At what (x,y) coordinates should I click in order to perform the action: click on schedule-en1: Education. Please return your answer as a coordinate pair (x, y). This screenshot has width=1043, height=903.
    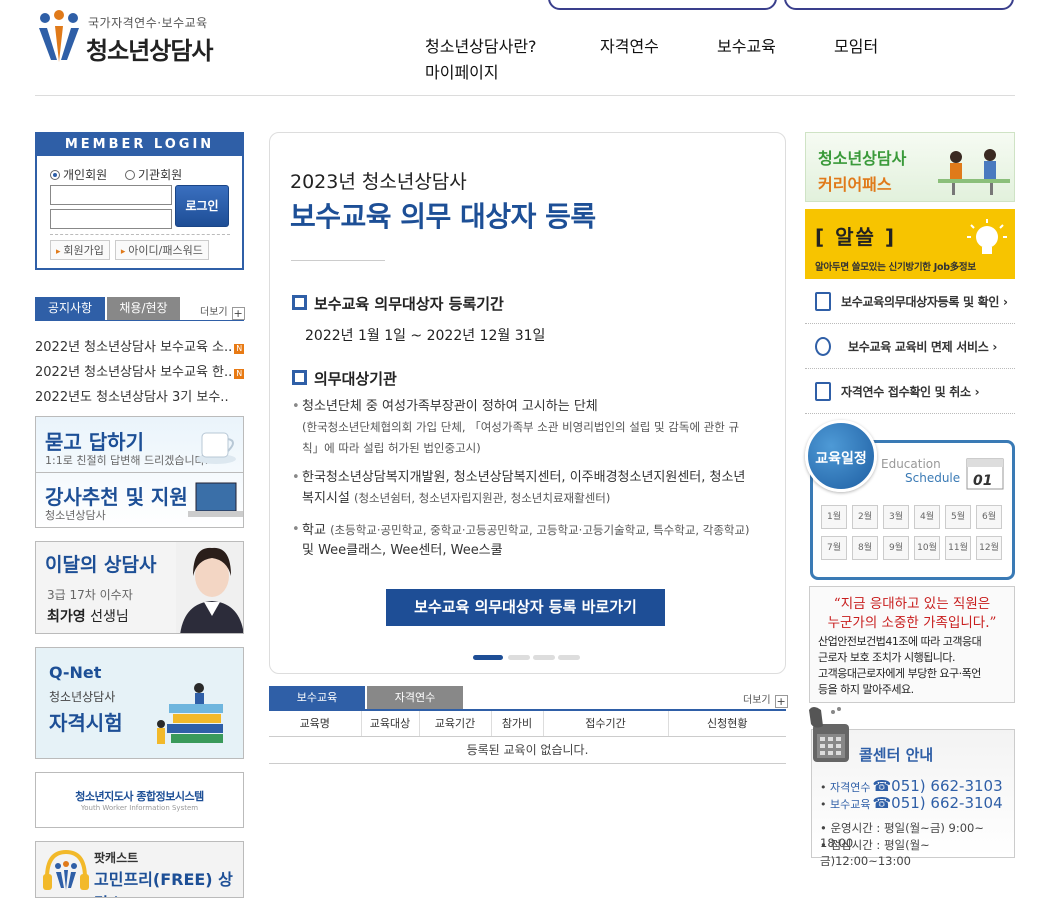
    Looking at the image, I should click on (911, 464).